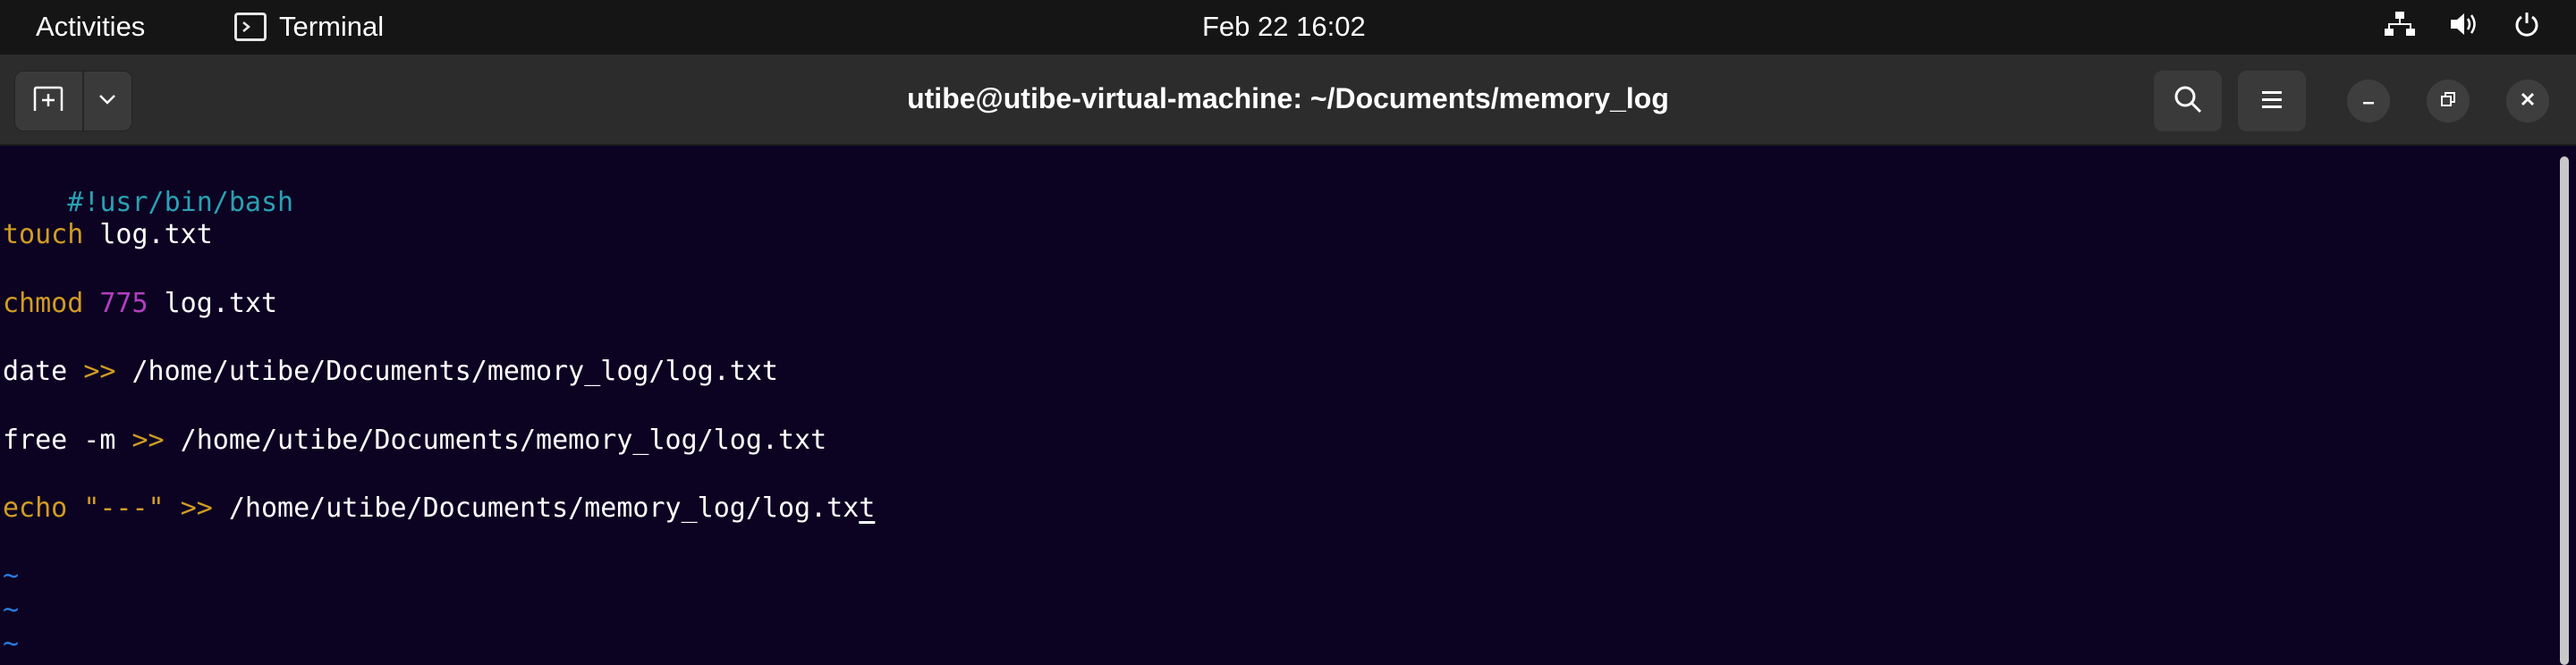  I want to click on editor-line-1: #!usr/bin/bash, so click(148, 183).